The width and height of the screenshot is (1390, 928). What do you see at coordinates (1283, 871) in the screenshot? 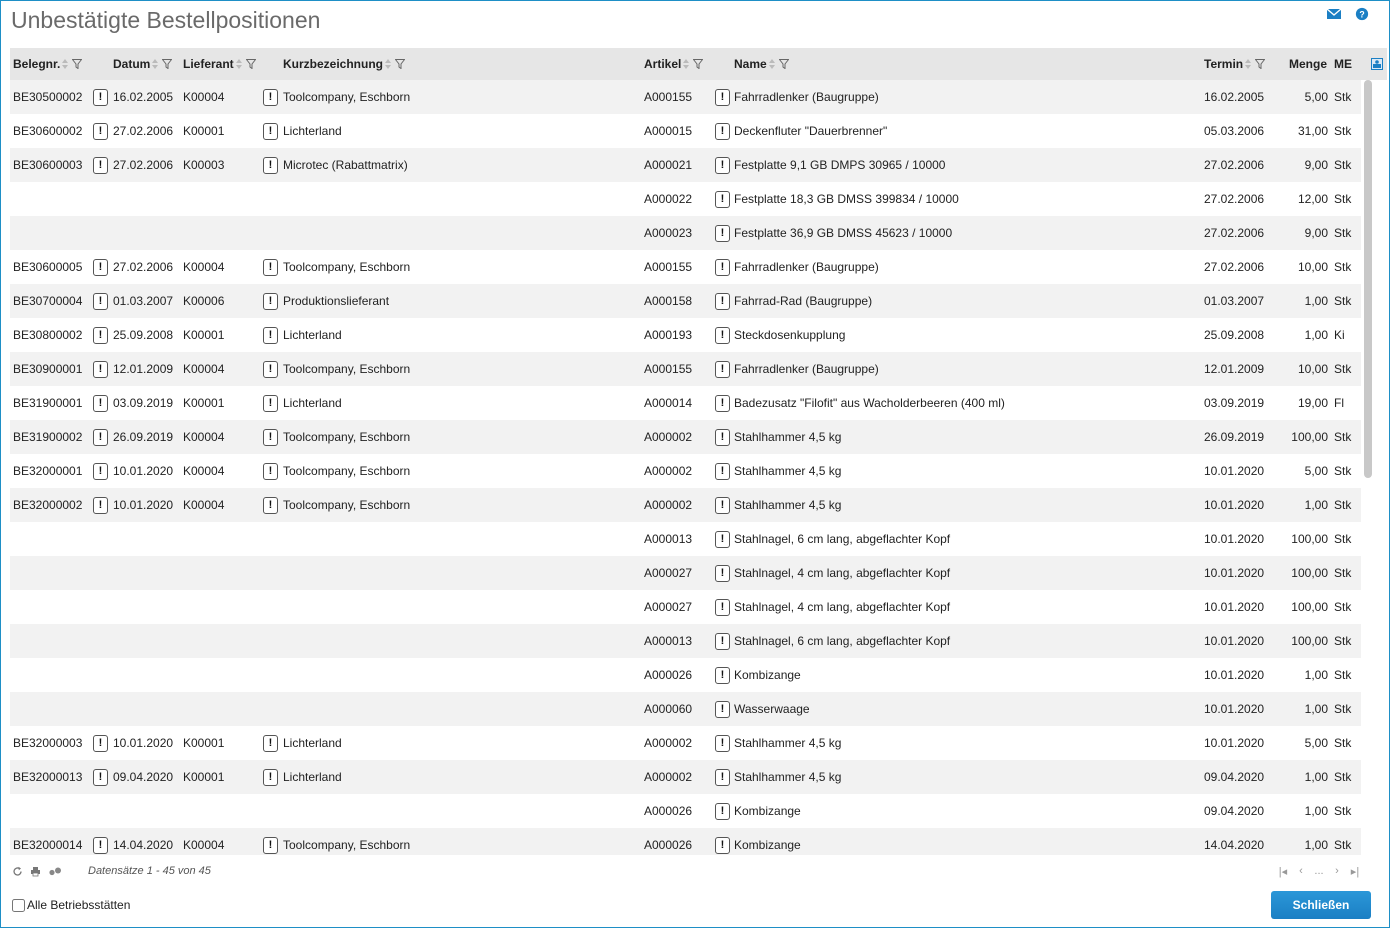
I see `first-page-icon: |◂` at bounding box center [1283, 871].